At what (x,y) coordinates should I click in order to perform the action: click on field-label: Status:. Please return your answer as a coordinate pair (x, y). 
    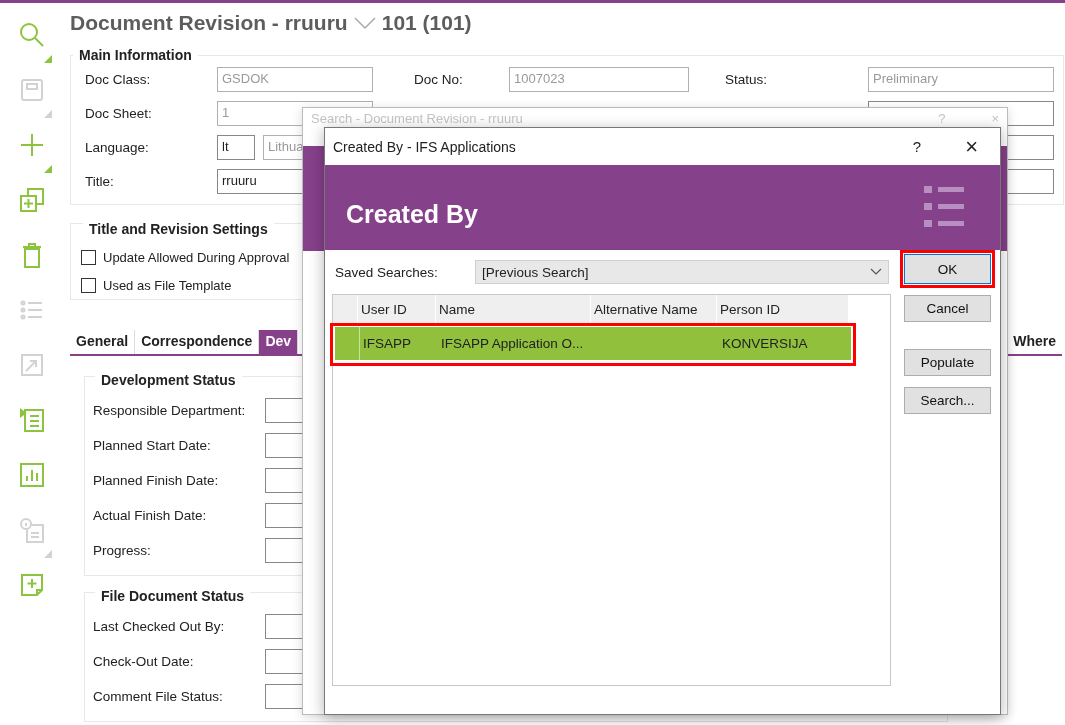
    Looking at the image, I should click on (747, 79).